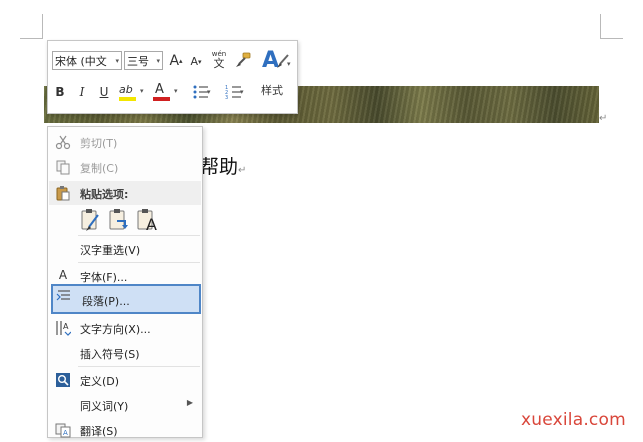  I want to click on paste-keep-formatting-button, so click(91, 220).